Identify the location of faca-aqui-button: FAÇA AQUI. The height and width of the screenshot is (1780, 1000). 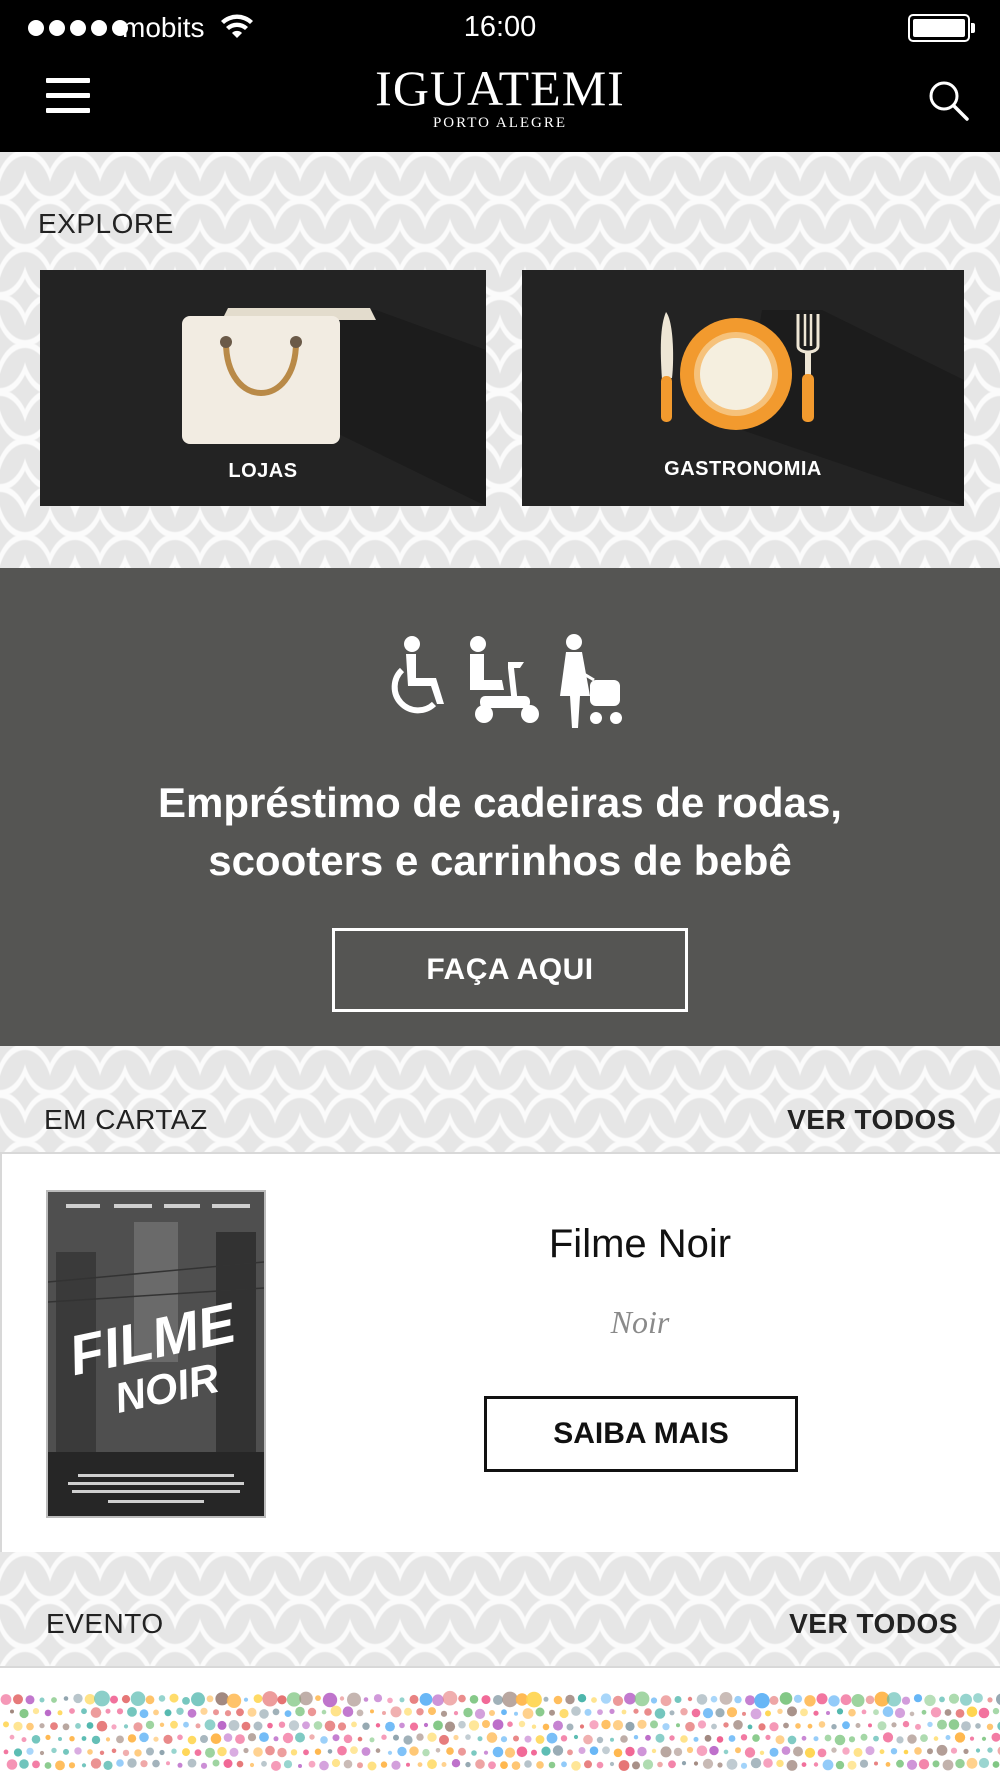
(510, 970).